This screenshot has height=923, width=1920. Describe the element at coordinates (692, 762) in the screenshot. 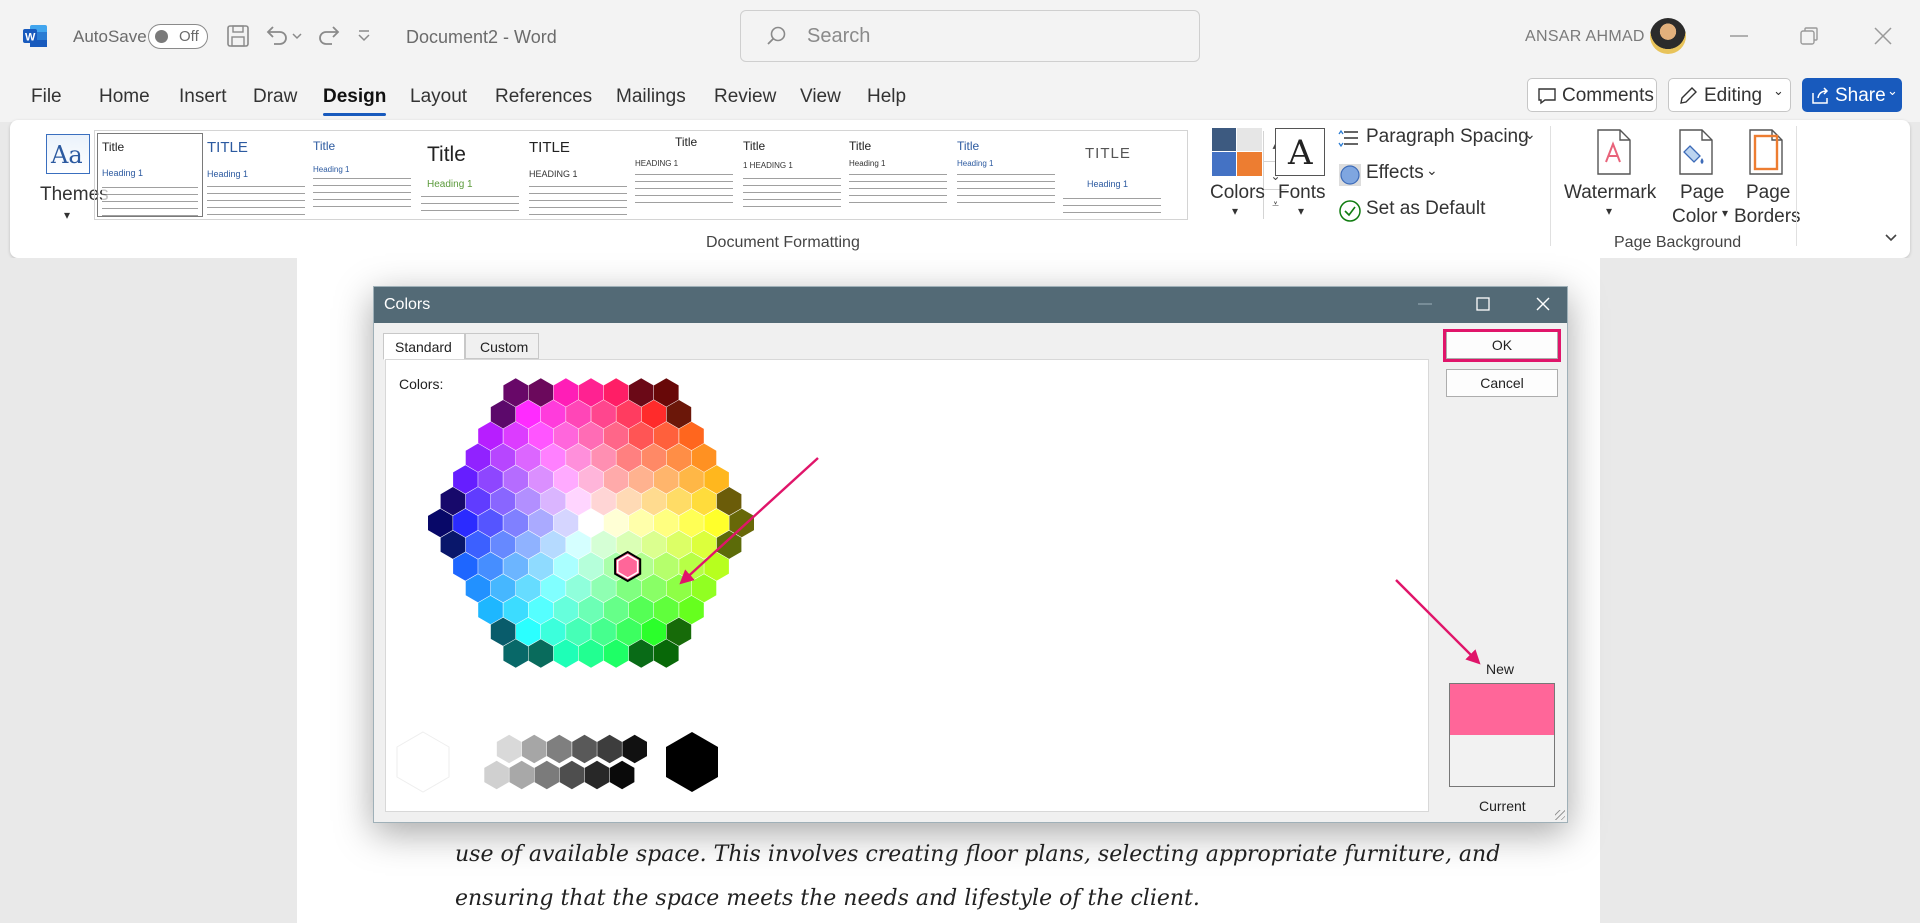

I see `black-swatch` at that location.